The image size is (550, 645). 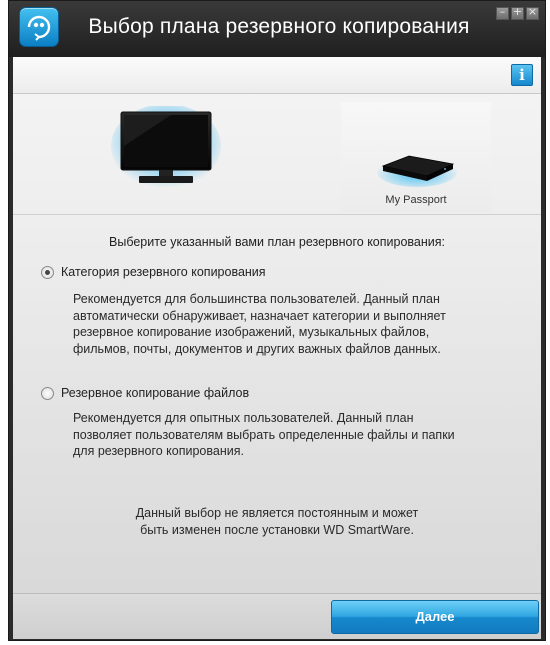 What do you see at coordinates (522, 75) in the screenshot?
I see `info-button: i` at bounding box center [522, 75].